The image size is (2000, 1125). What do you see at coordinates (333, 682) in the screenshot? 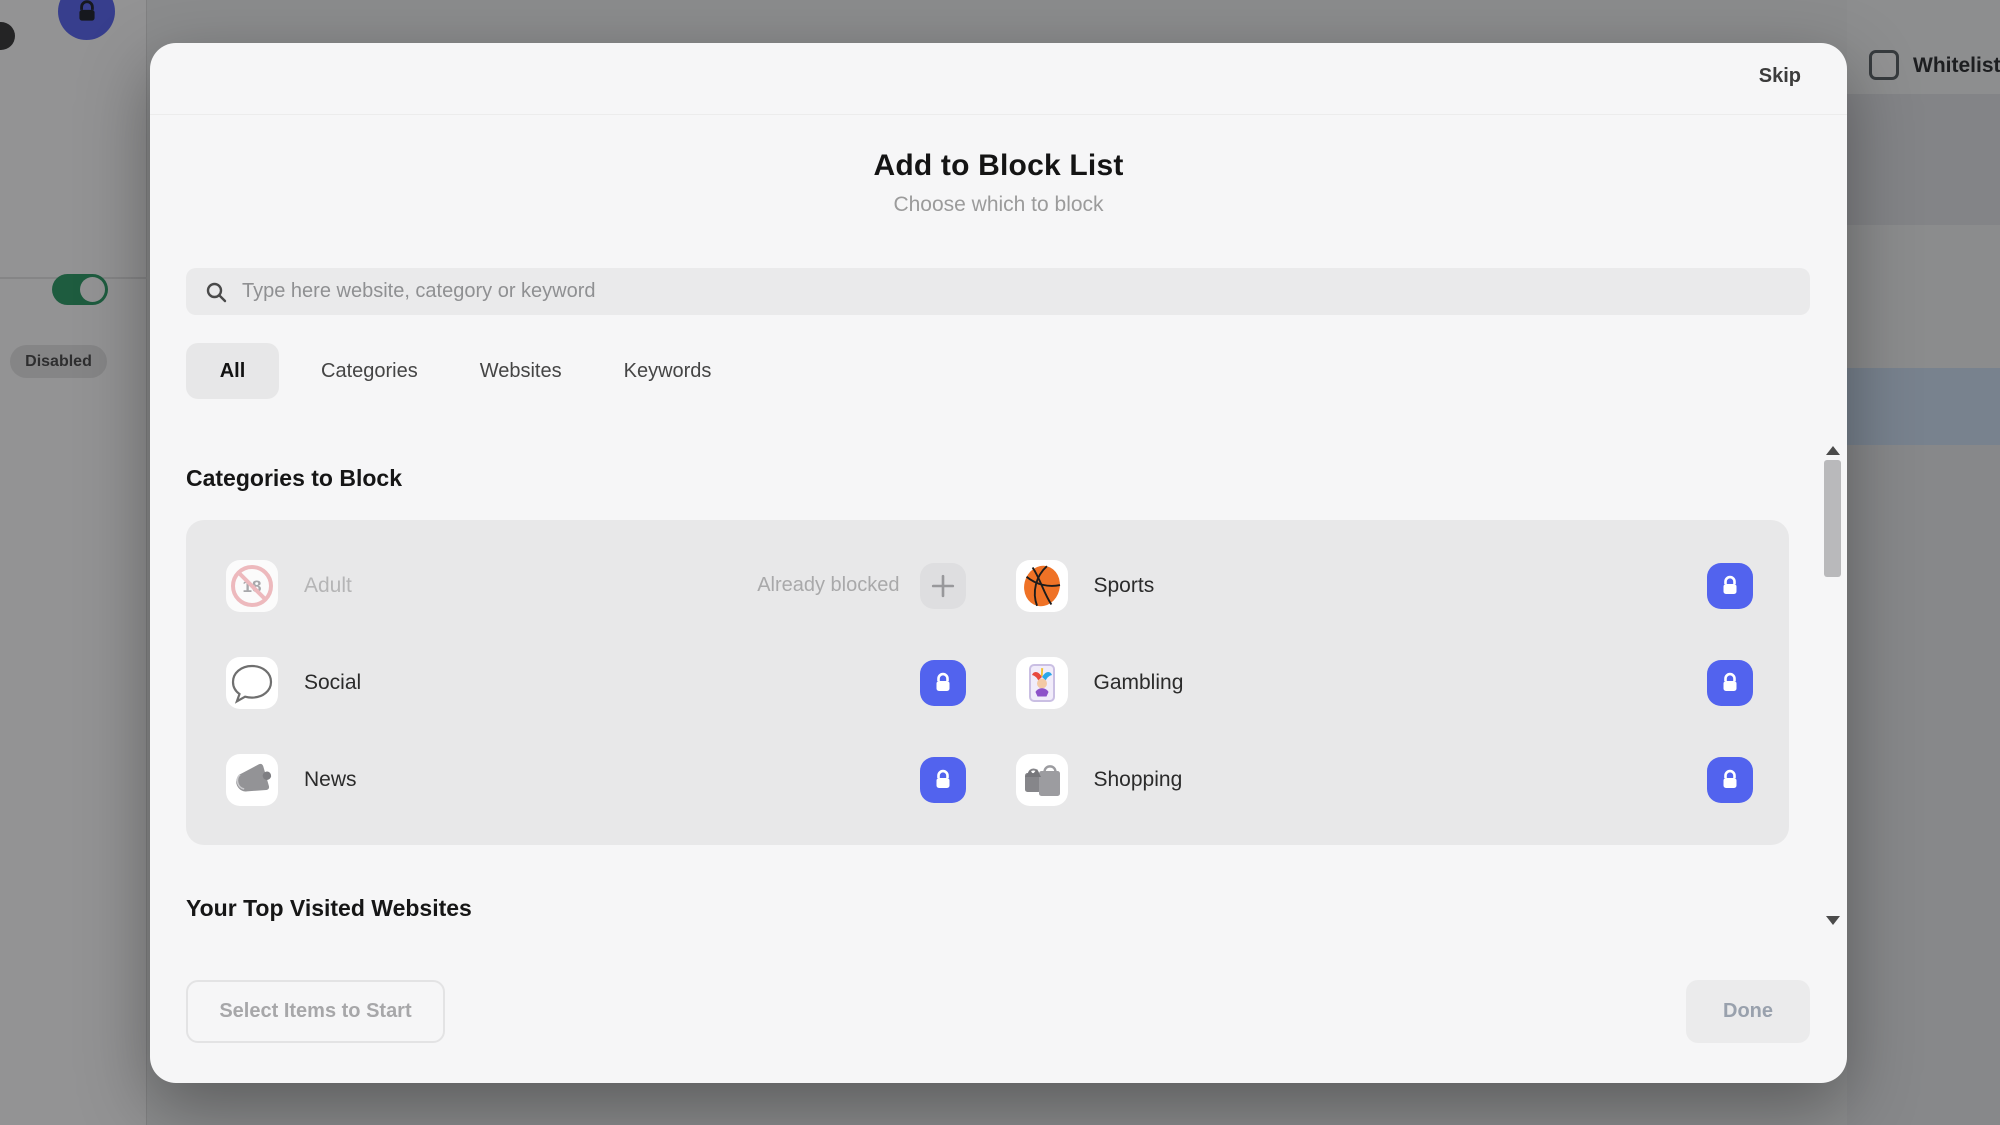
I see `category-label: Social` at bounding box center [333, 682].